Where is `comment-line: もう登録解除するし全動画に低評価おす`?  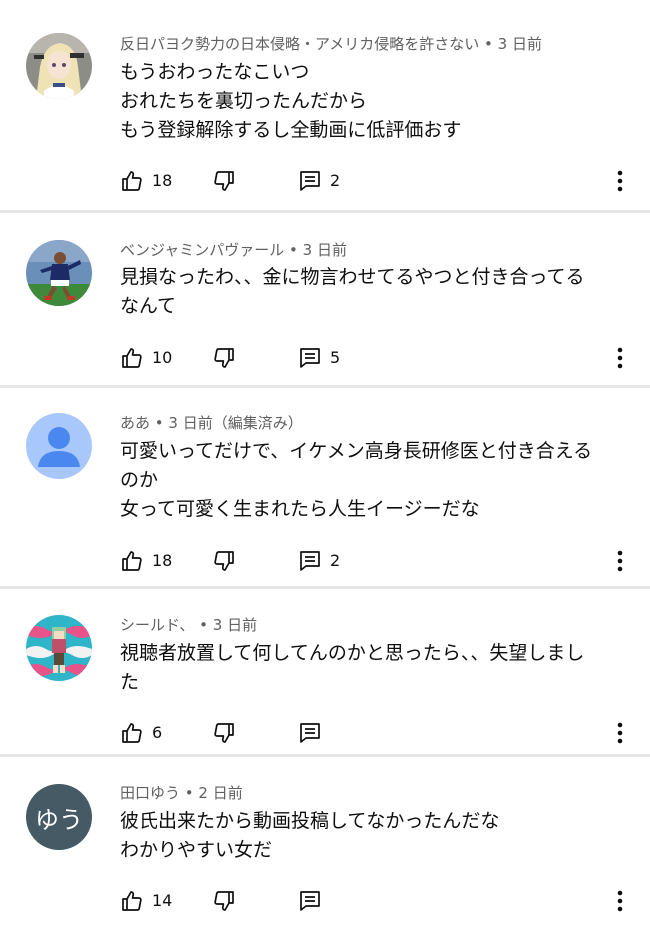 comment-line: もう登録解除するし全動画に低評価おす is located at coordinates (291, 130).